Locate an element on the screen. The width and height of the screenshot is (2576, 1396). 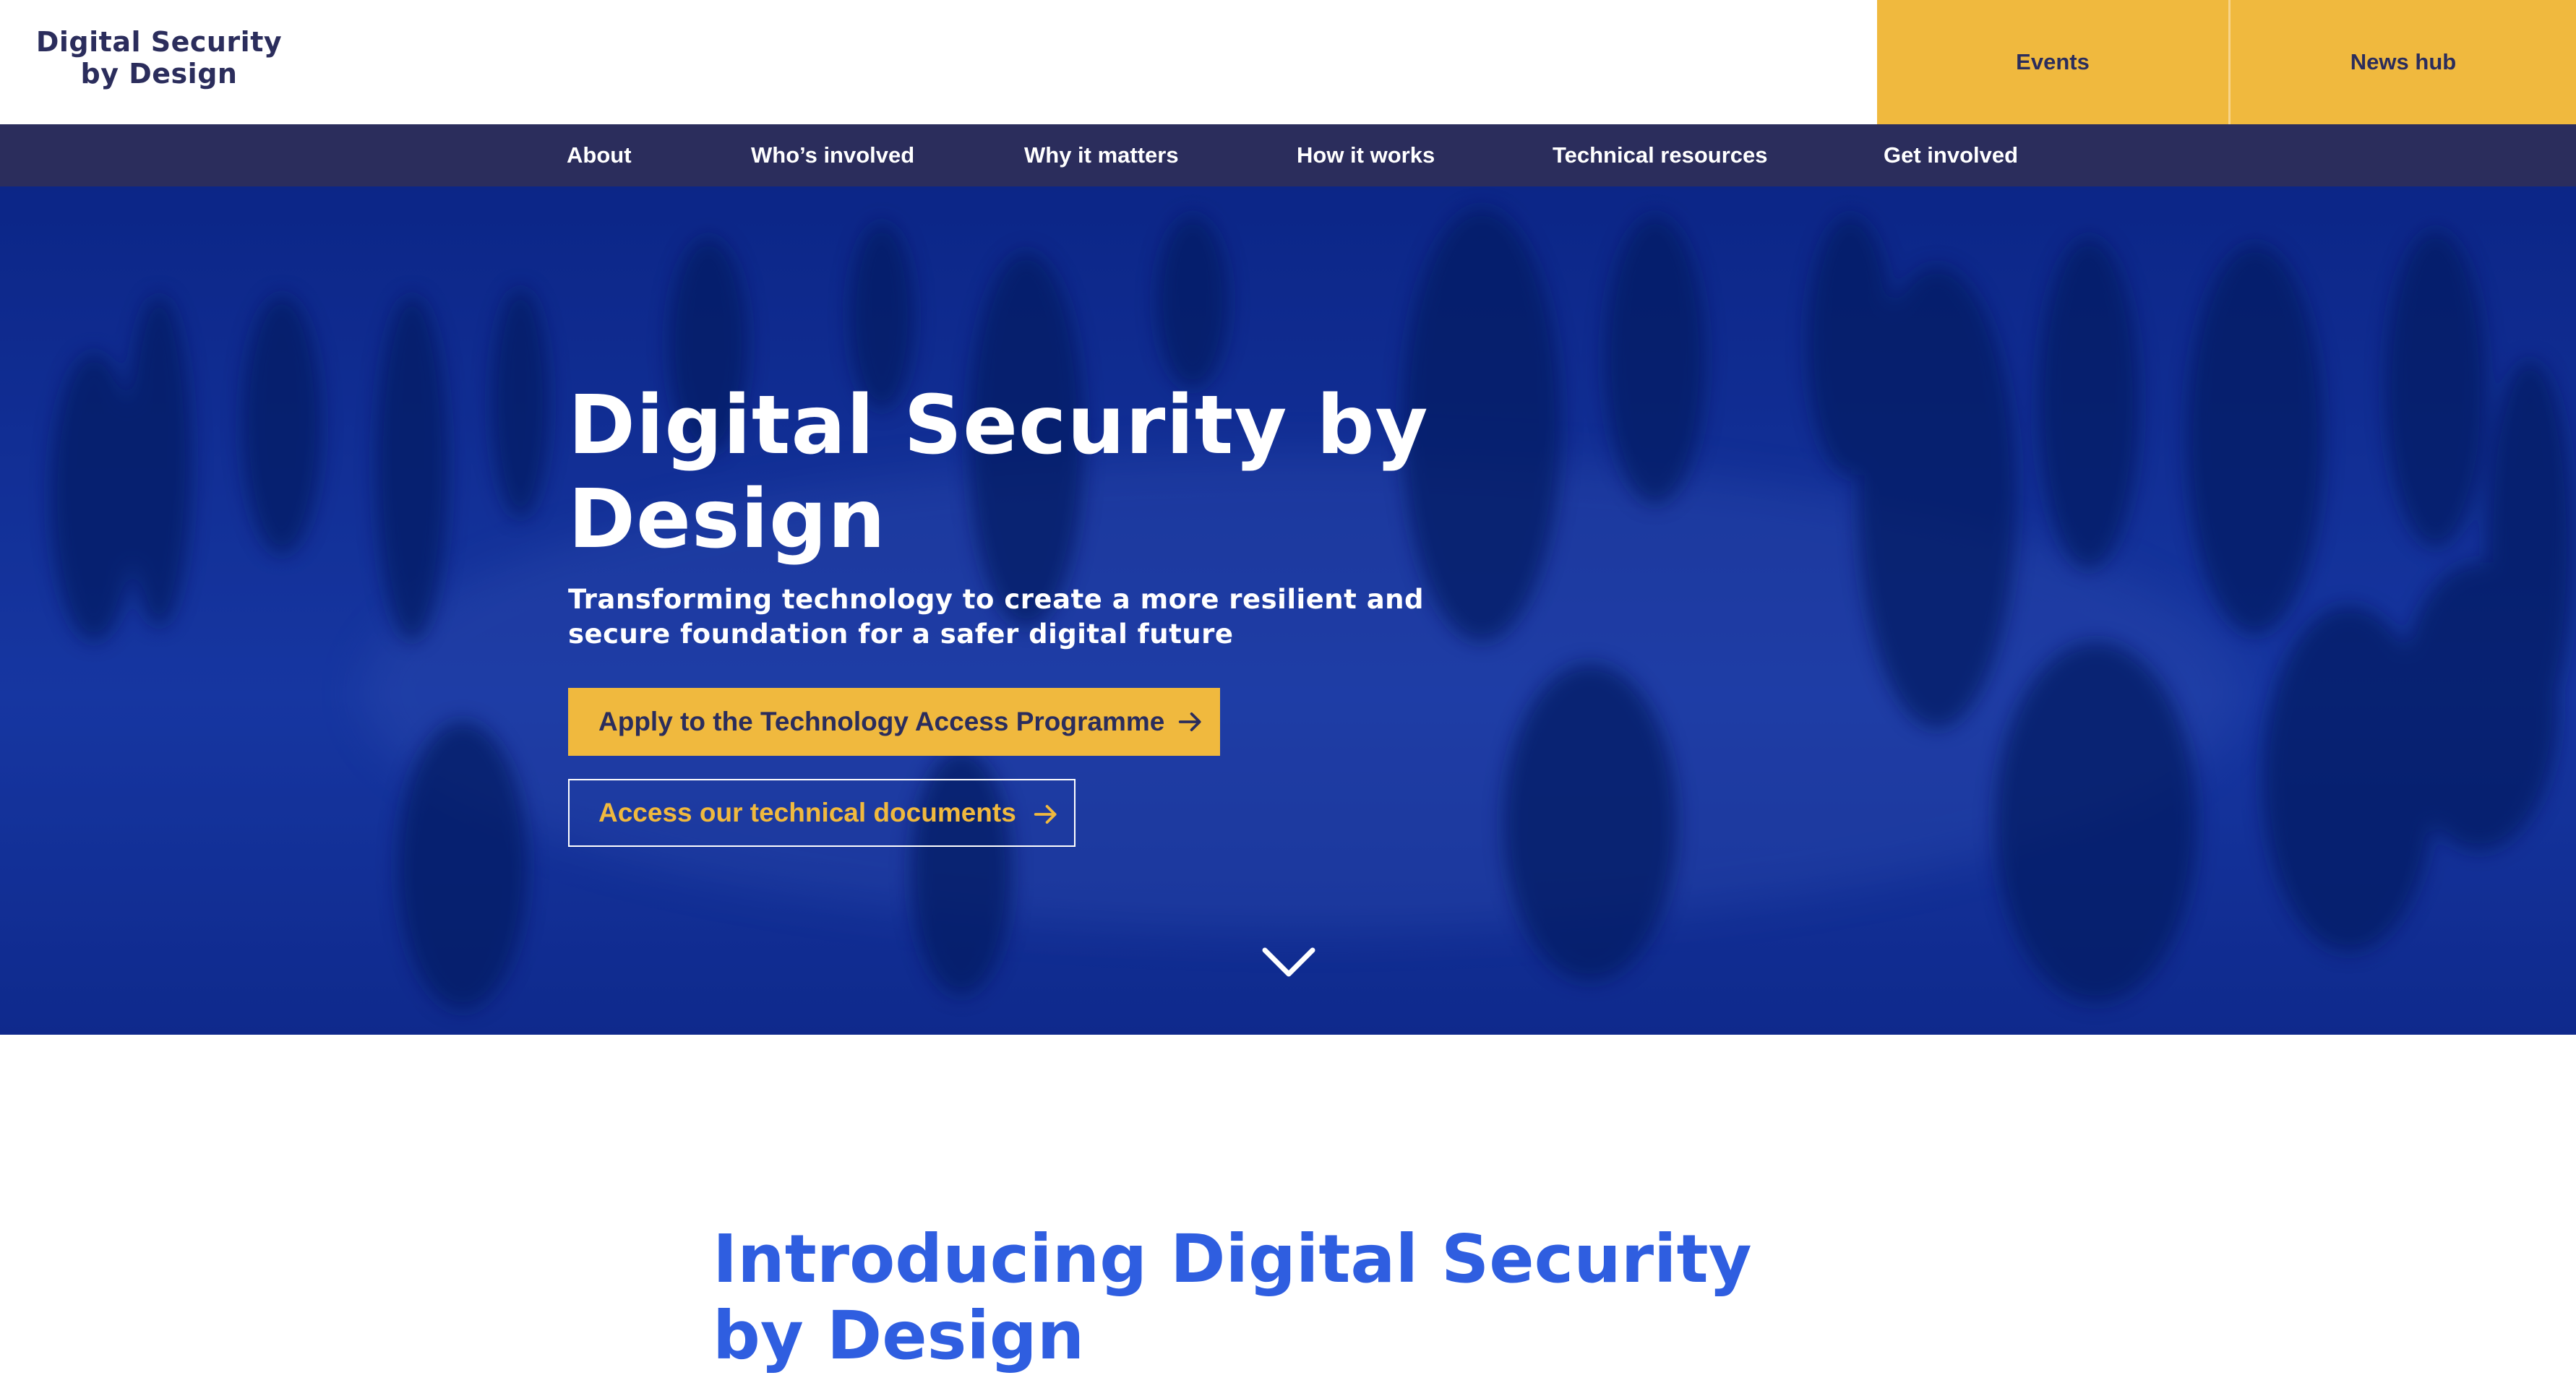
nav-item-why-it-matters: Why it matters is located at coordinates (1102, 155).